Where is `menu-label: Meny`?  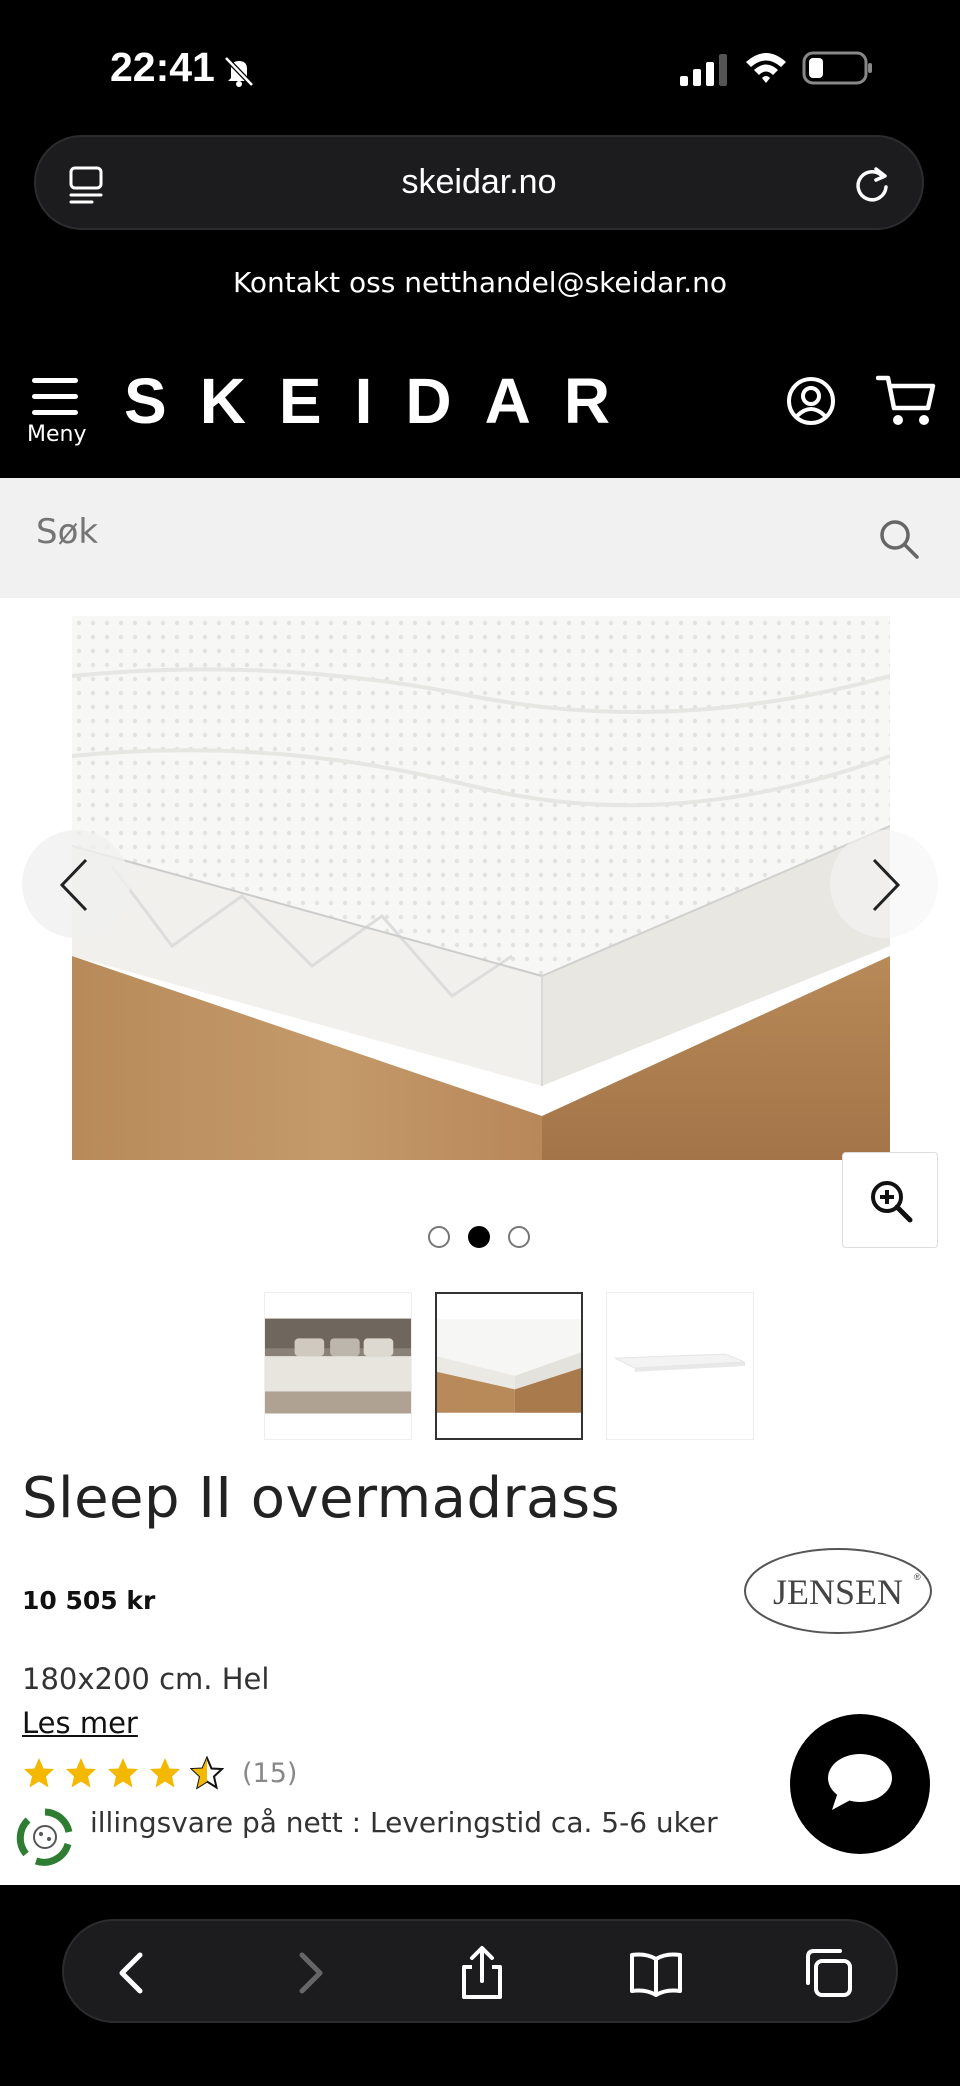
menu-label: Meny is located at coordinates (56, 434).